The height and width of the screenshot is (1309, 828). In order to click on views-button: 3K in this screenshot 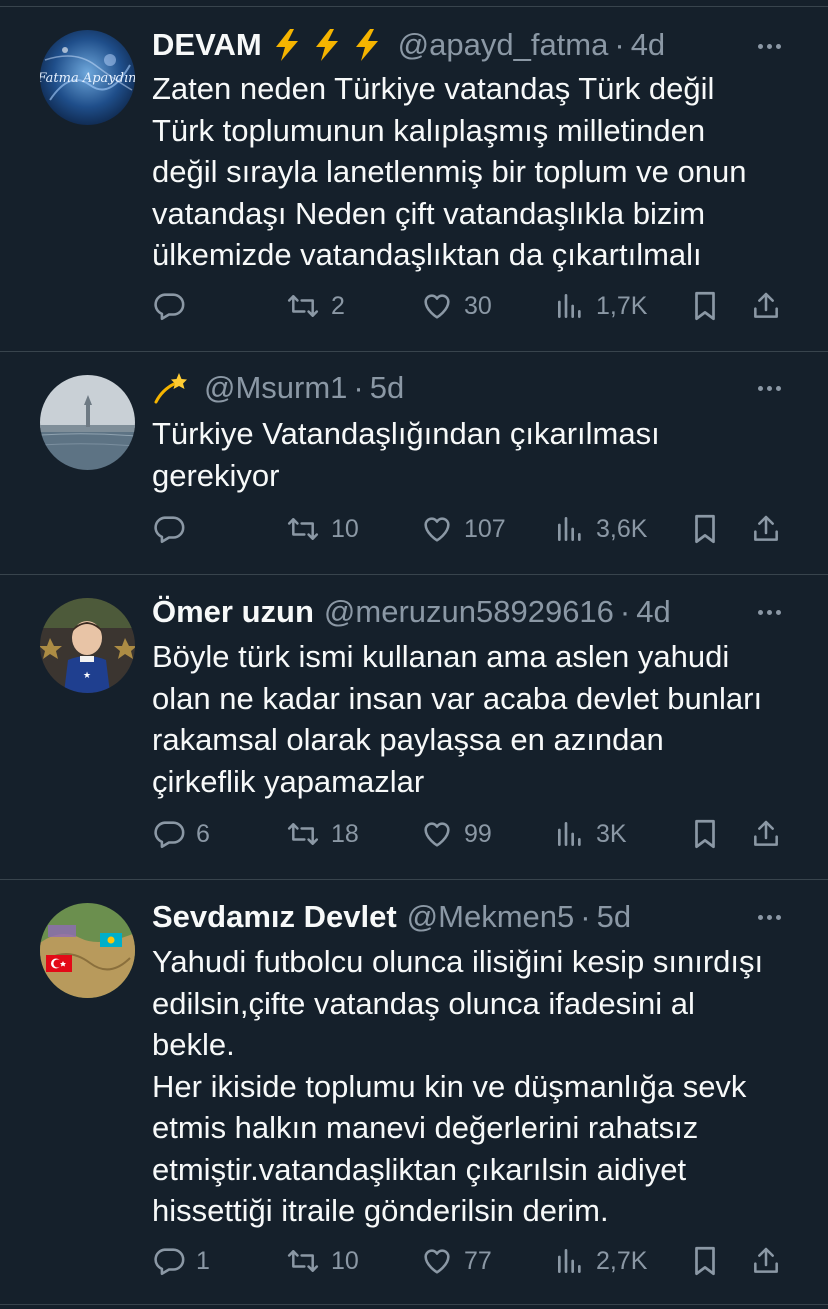, I will do `click(590, 834)`.